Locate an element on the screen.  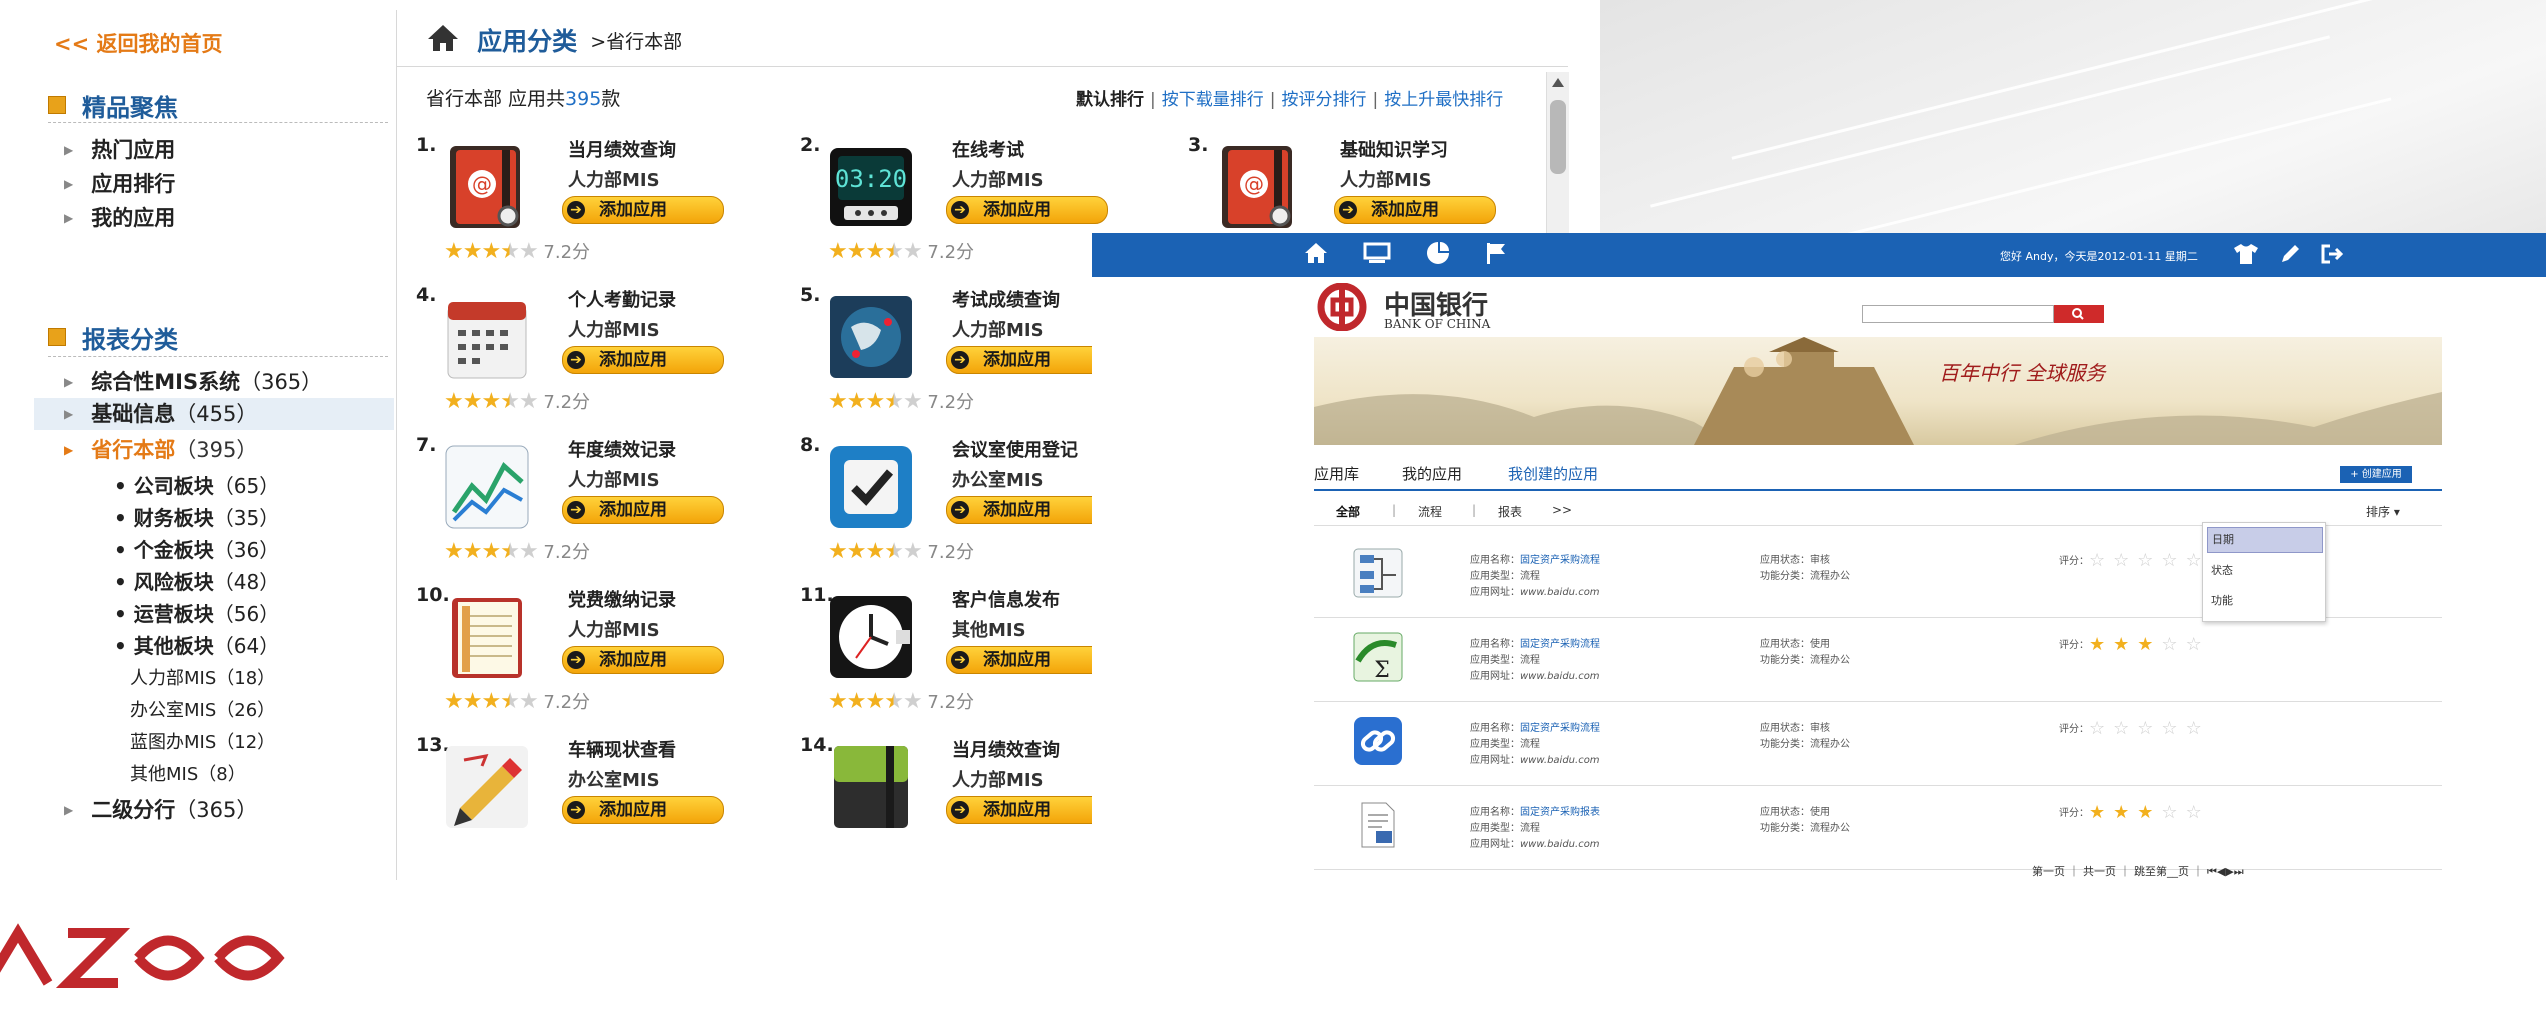
sub2-item-blueprint-mis: 蓝图办MIS（12） is located at coordinates (202, 741).